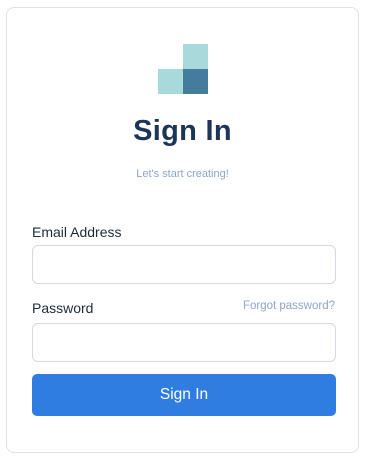  Describe the element at coordinates (195, 81) in the screenshot. I see `logo-square-bottom-right` at that location.